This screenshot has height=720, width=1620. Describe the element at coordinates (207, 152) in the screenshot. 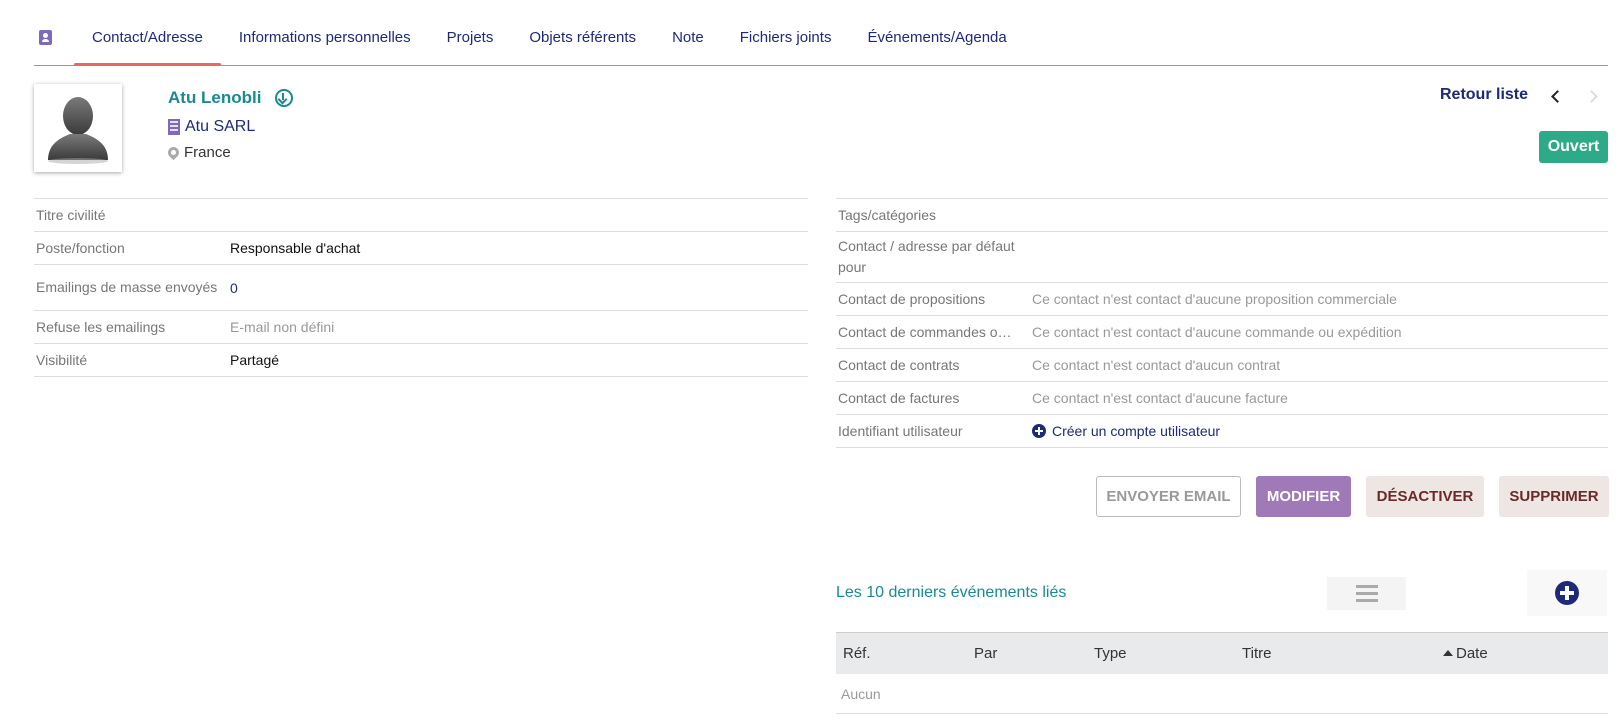

I see `country-name: France` at that location.